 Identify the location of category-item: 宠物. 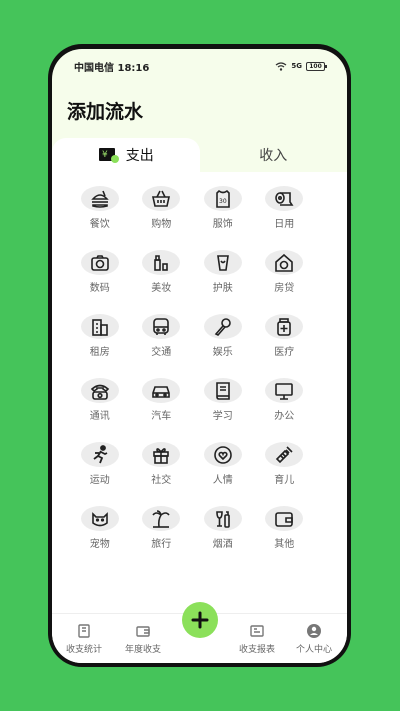
(100, 528).